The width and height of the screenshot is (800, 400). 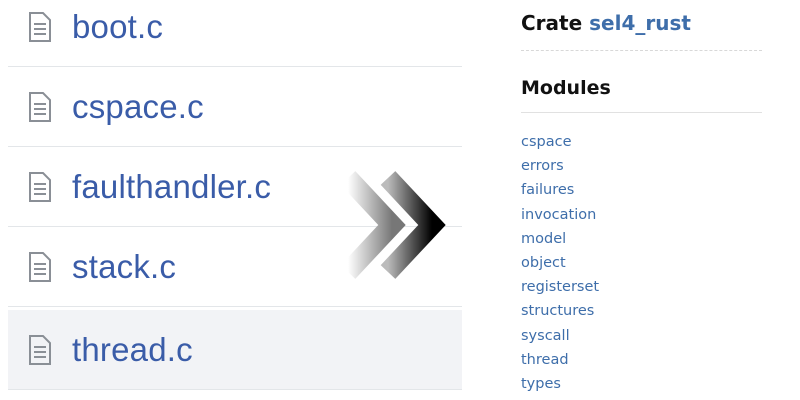 I want to click on crate-label: Crate, so click(x=552, y=23).